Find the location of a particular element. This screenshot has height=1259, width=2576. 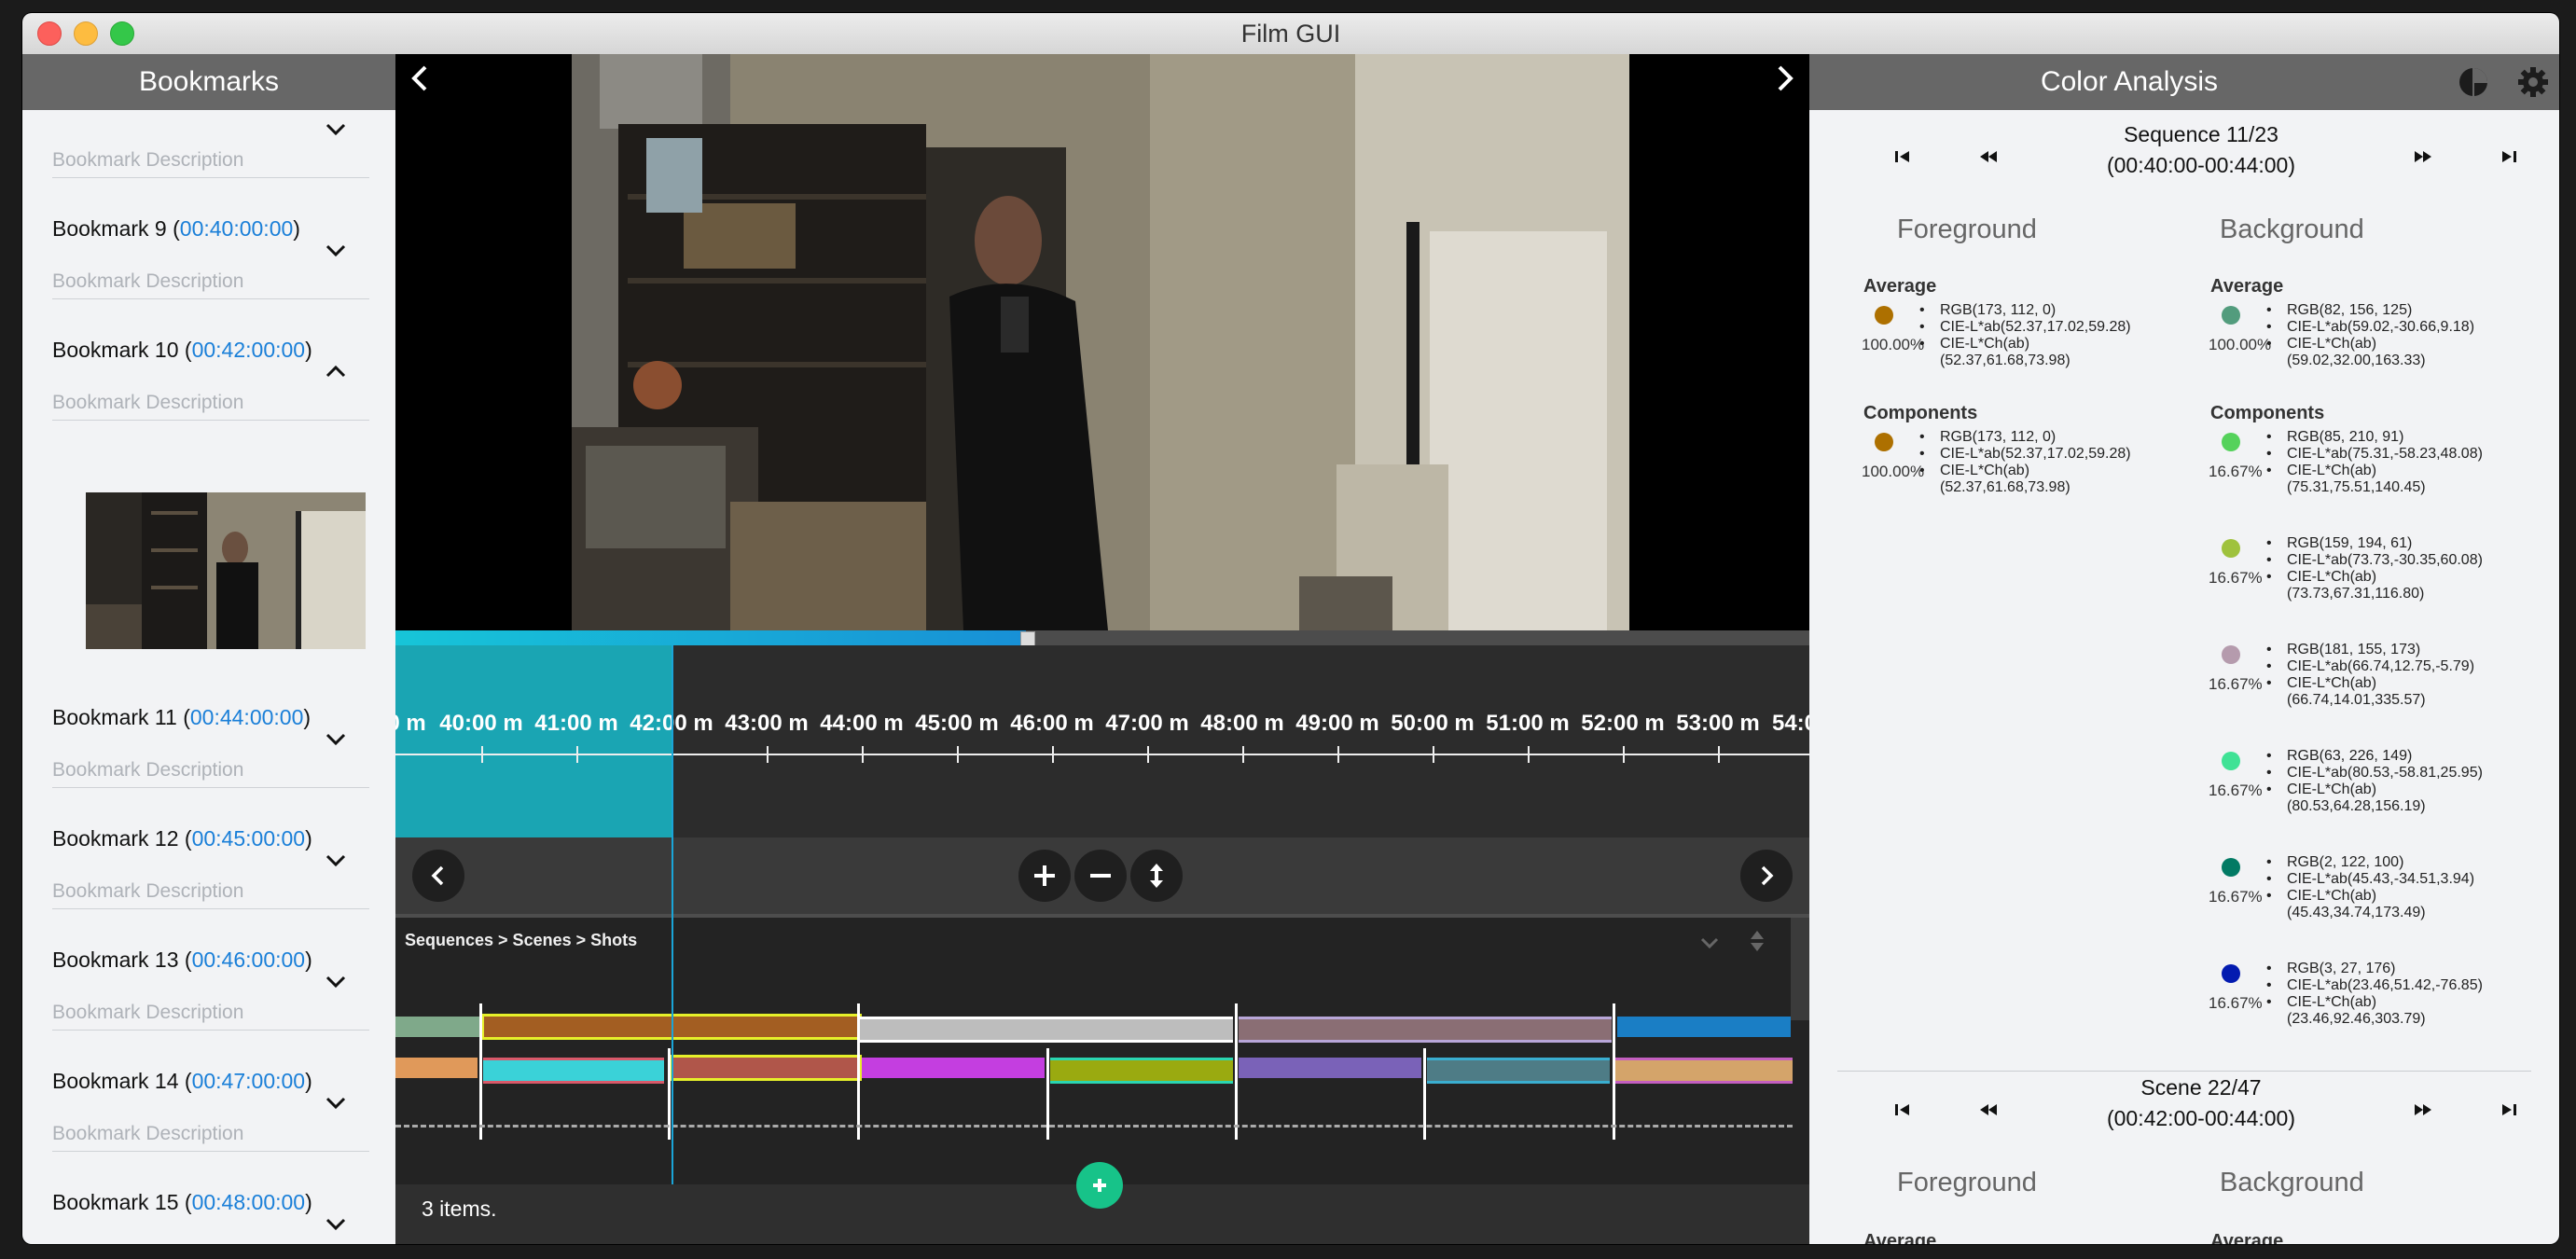

bookmark-item: Bookmark 11 (00:44:00:00) is located at coordinates (210, 717).